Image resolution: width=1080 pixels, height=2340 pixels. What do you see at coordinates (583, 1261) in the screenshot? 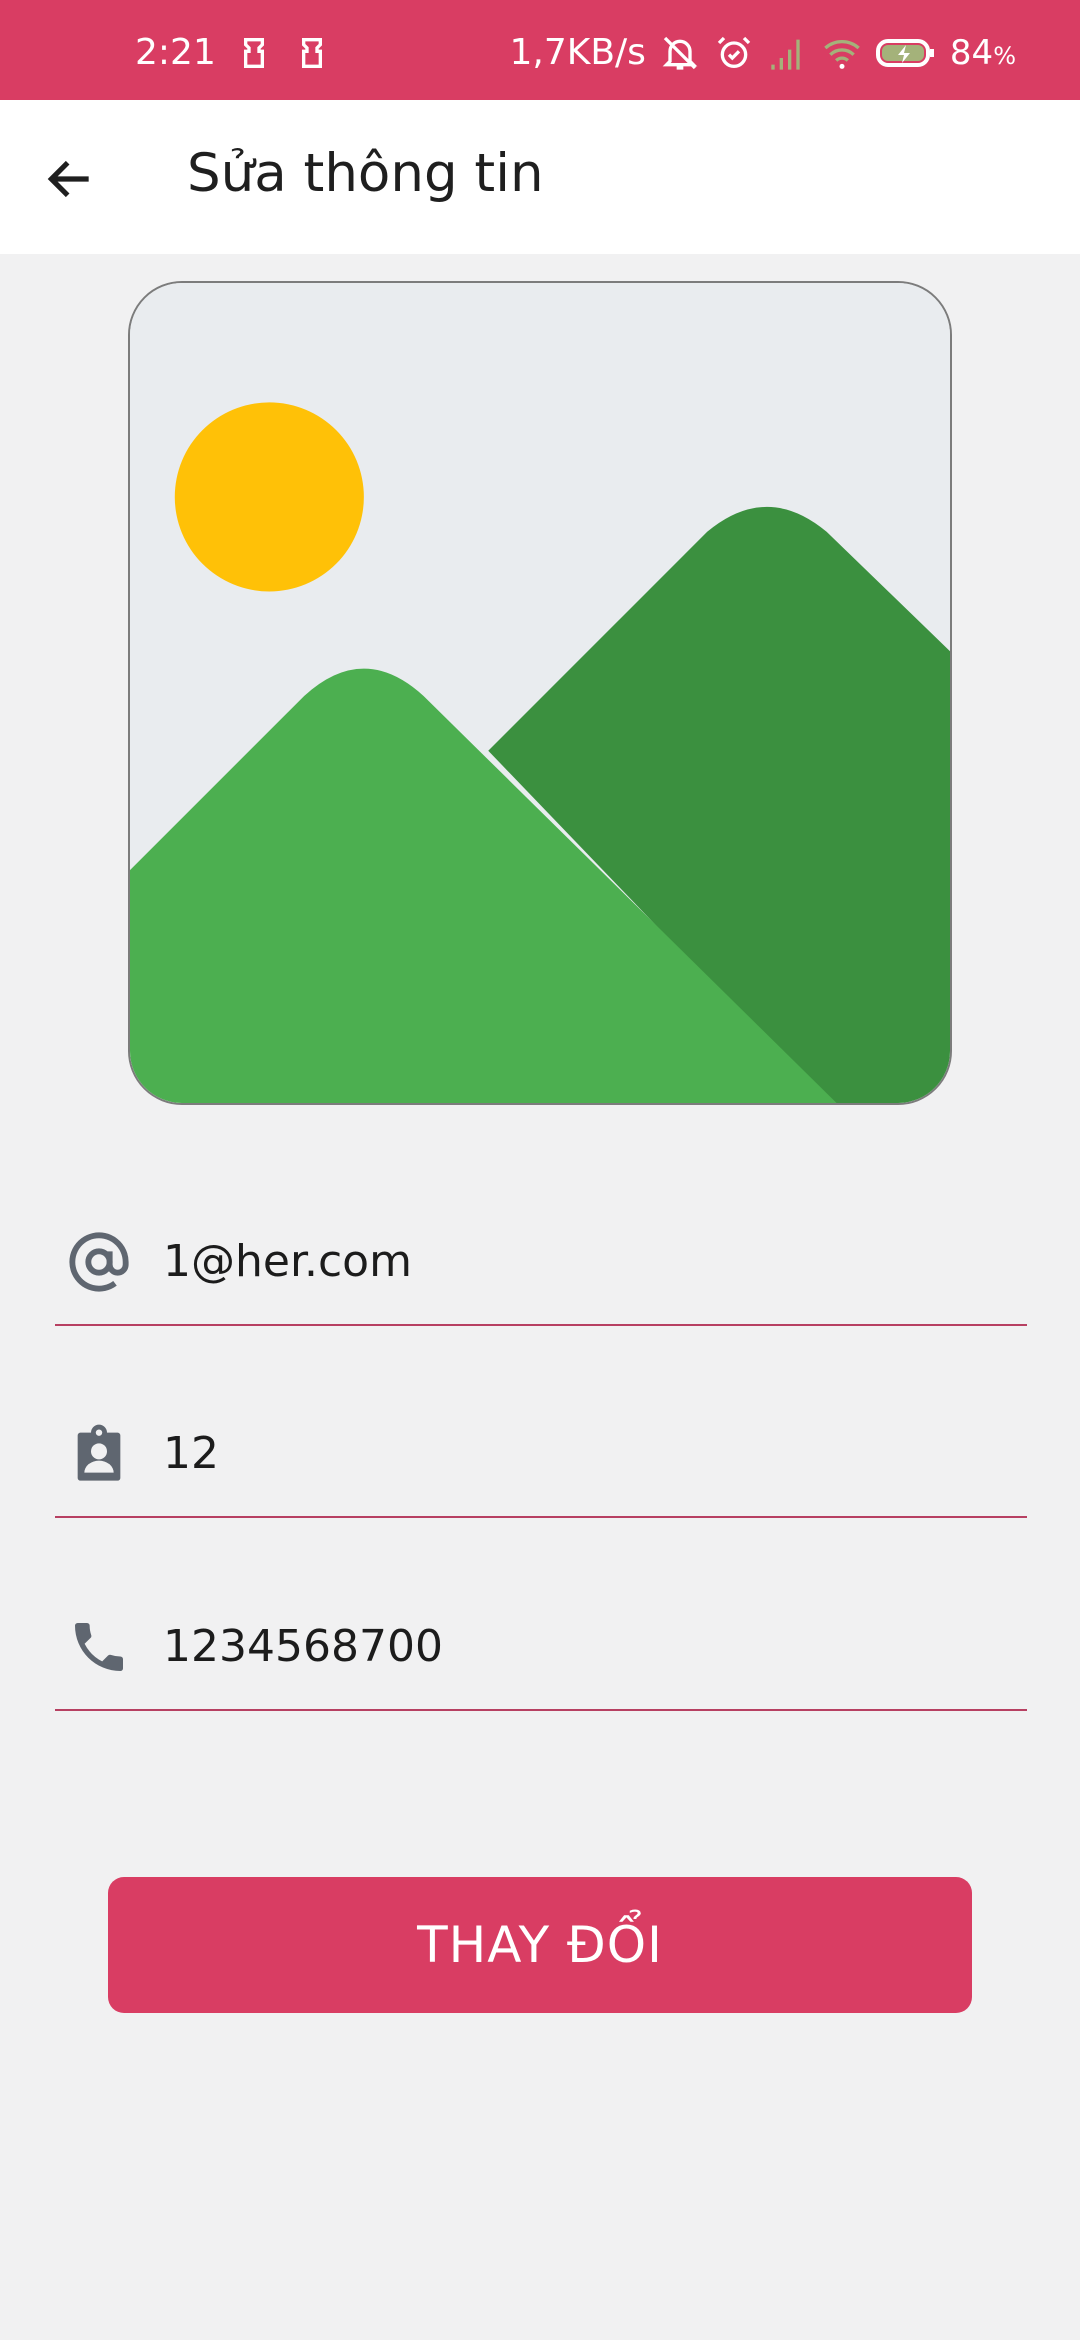
I see `email-input` at bounding box center [583, 1261].